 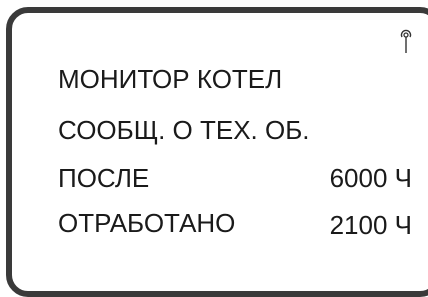 I want to click on worked-value: 2100 Ч, so click(x=370, y=225).